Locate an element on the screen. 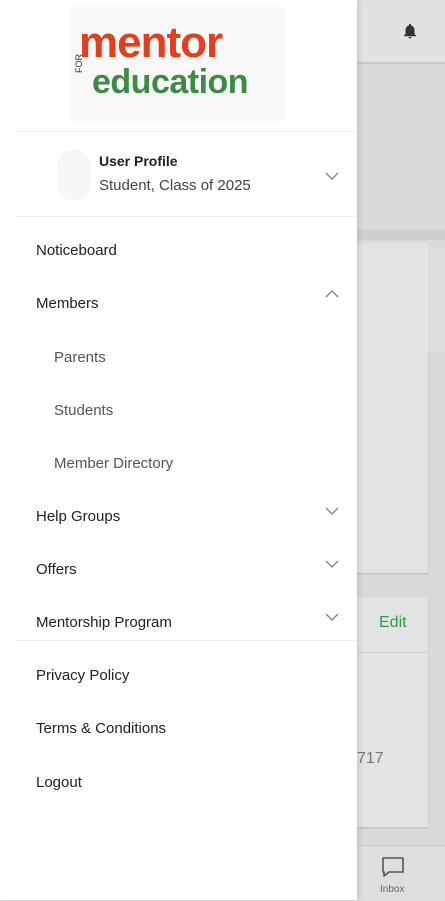 This screenshot has width=445, height=901. submenu-item-label: Parents is located at coordinates (80, 357).